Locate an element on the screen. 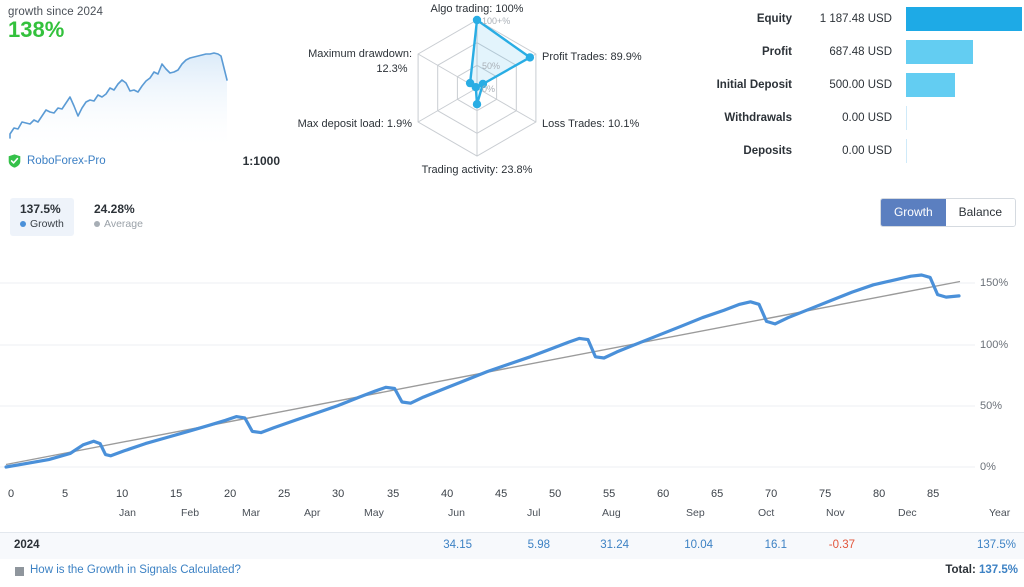 The width and height of the screenshot is (1024, 587). table-cell-jul: 5.98 is located at coordinates (538, 545).